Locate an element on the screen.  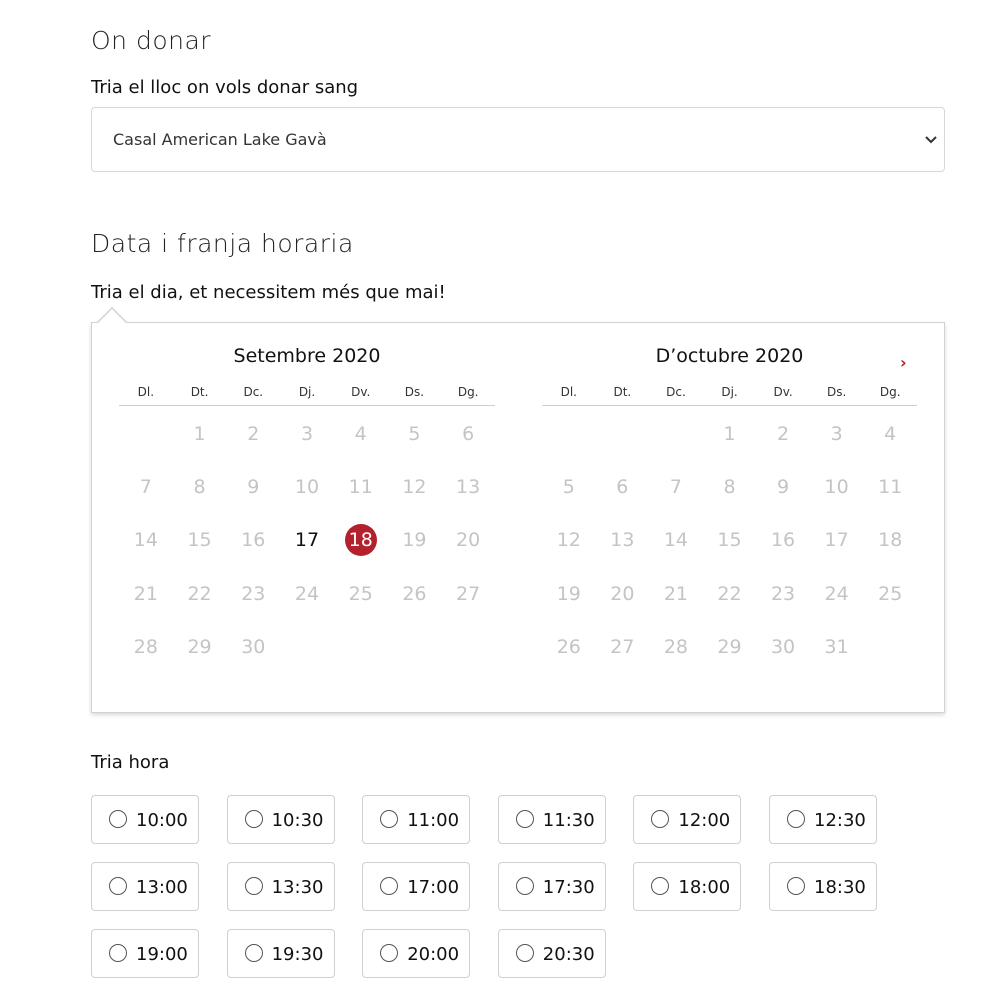
calendar-day: 15 is located at coordinates (729, 540).